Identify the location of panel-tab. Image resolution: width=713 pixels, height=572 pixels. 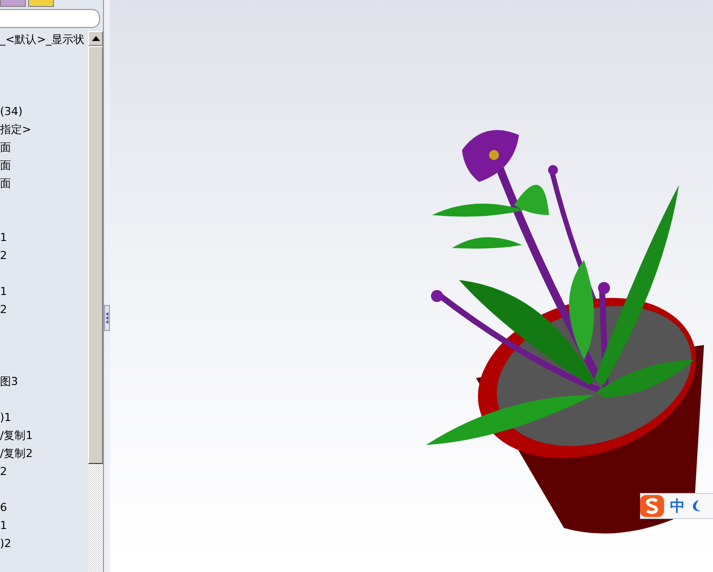
(41, 3).